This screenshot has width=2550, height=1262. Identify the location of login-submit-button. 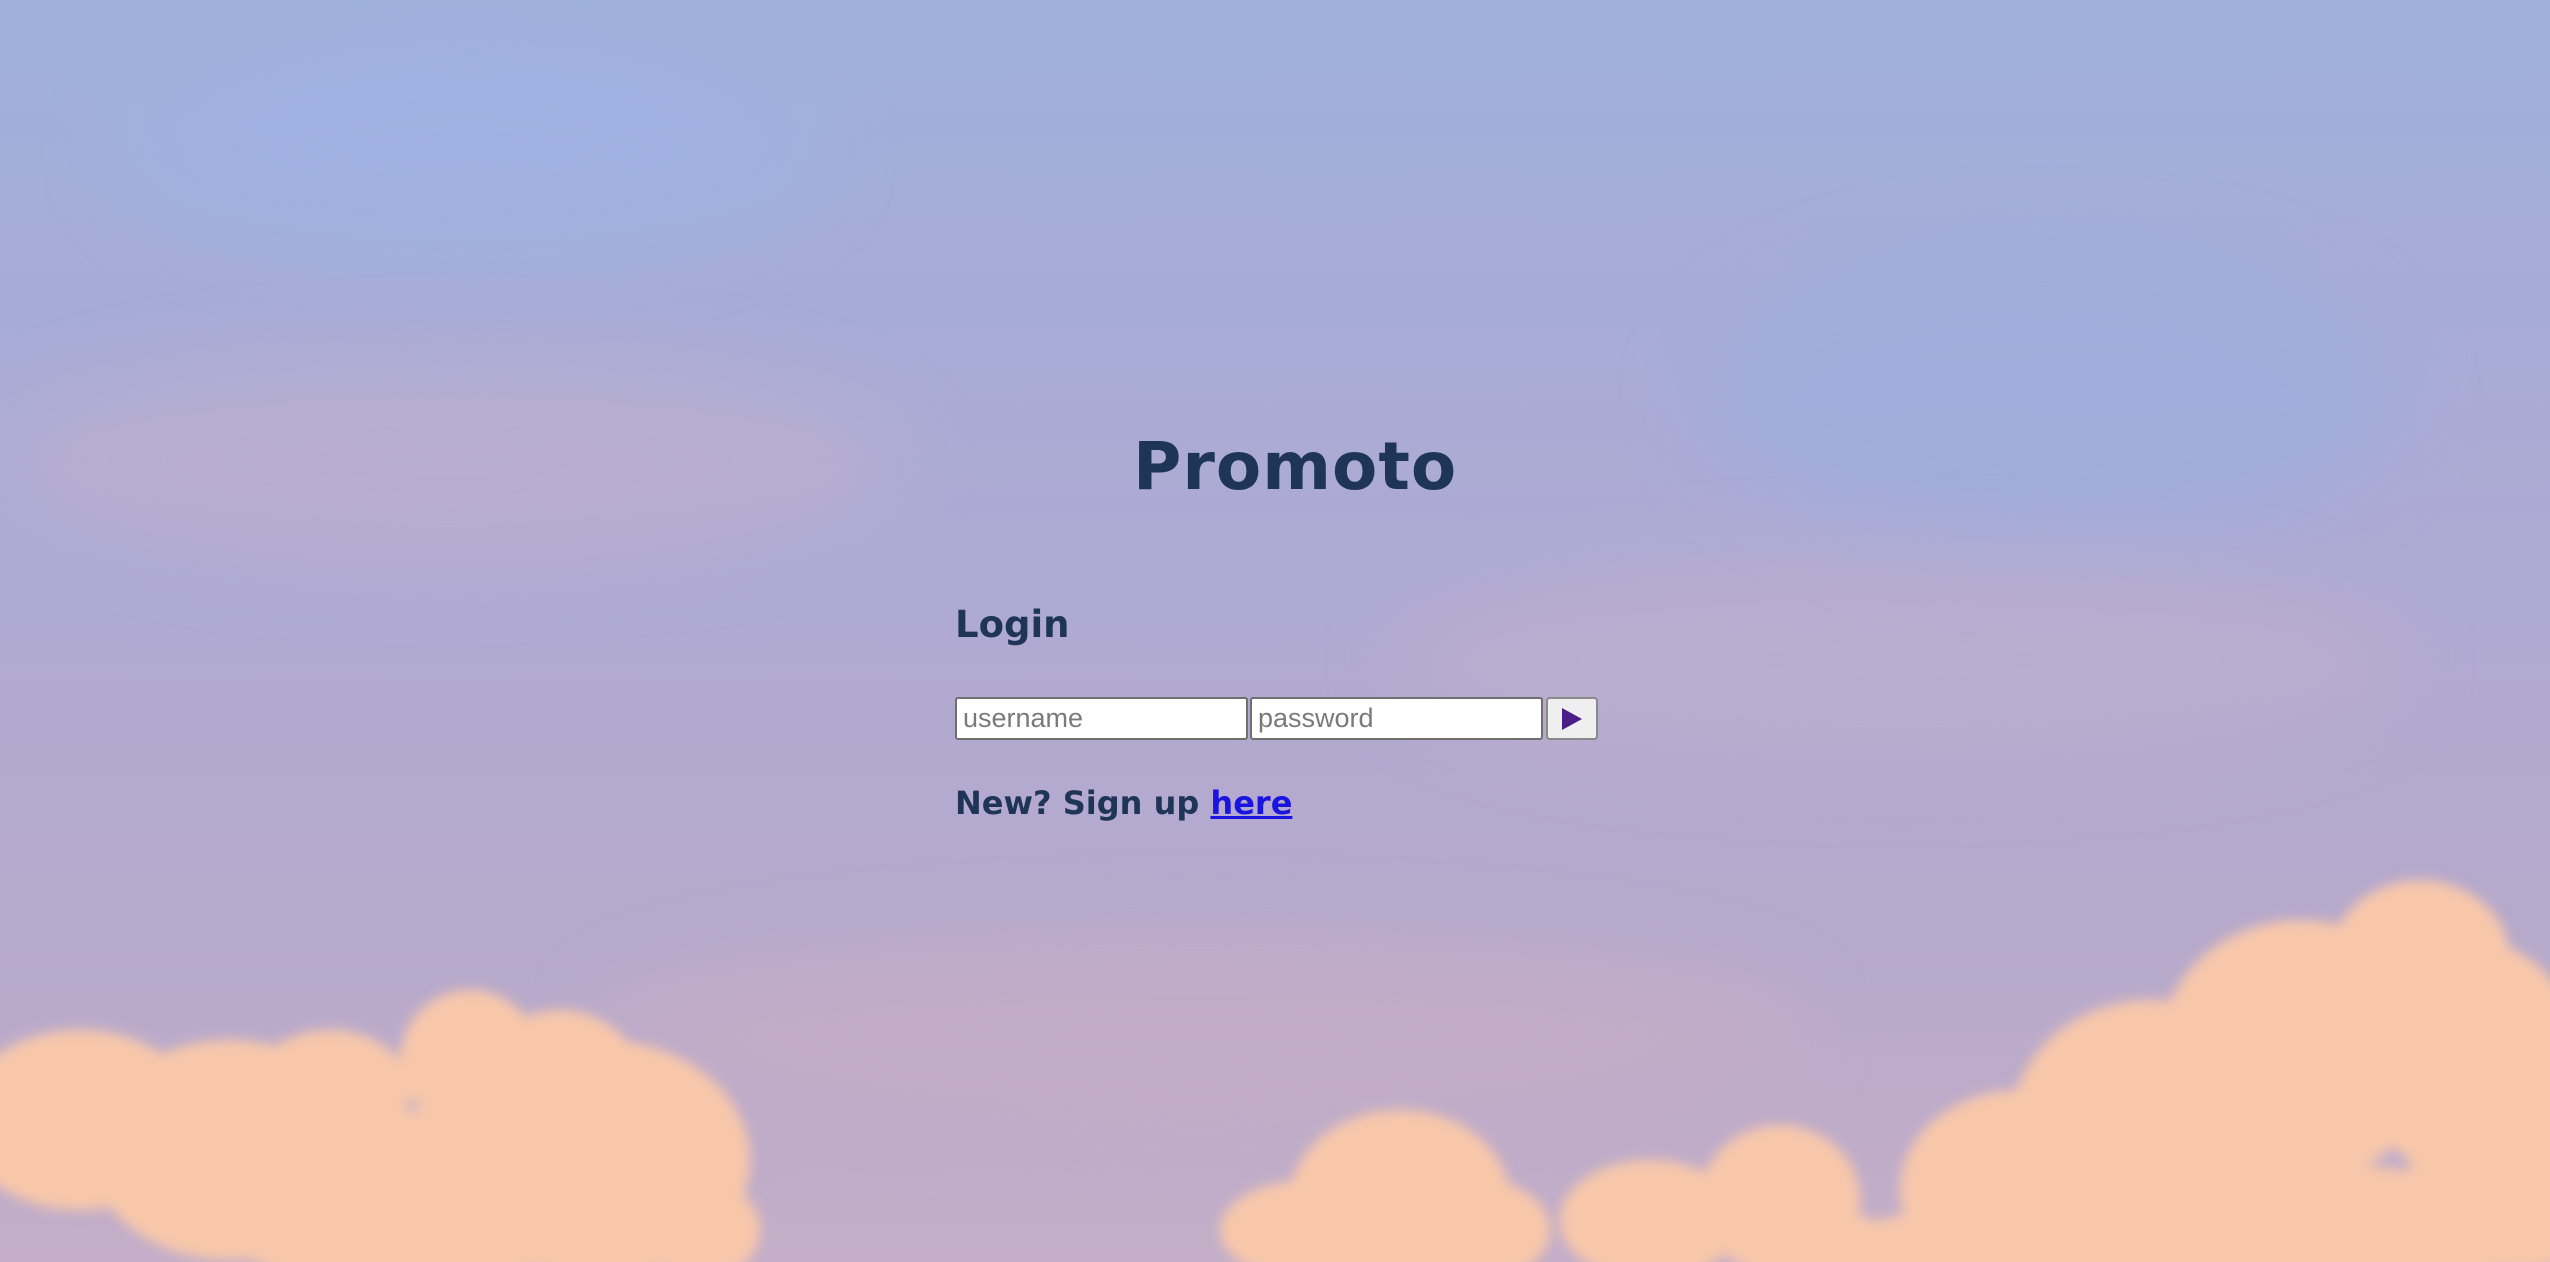
(1572, 718).